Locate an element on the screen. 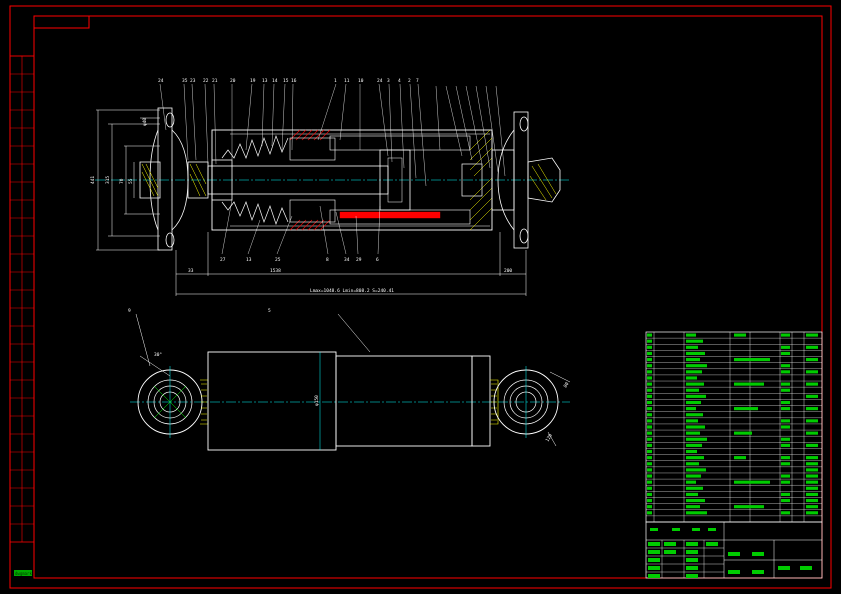 This screenshot has height=594, width=841. balloon-label: 19 is located at coordinates (253, 81).